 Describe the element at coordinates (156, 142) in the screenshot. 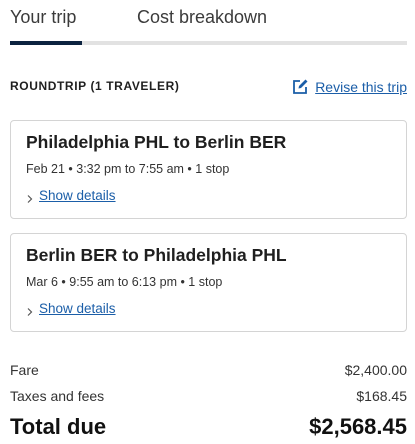

I see `flight-route: Philadelphia PHL to Berlin BER` at that location.